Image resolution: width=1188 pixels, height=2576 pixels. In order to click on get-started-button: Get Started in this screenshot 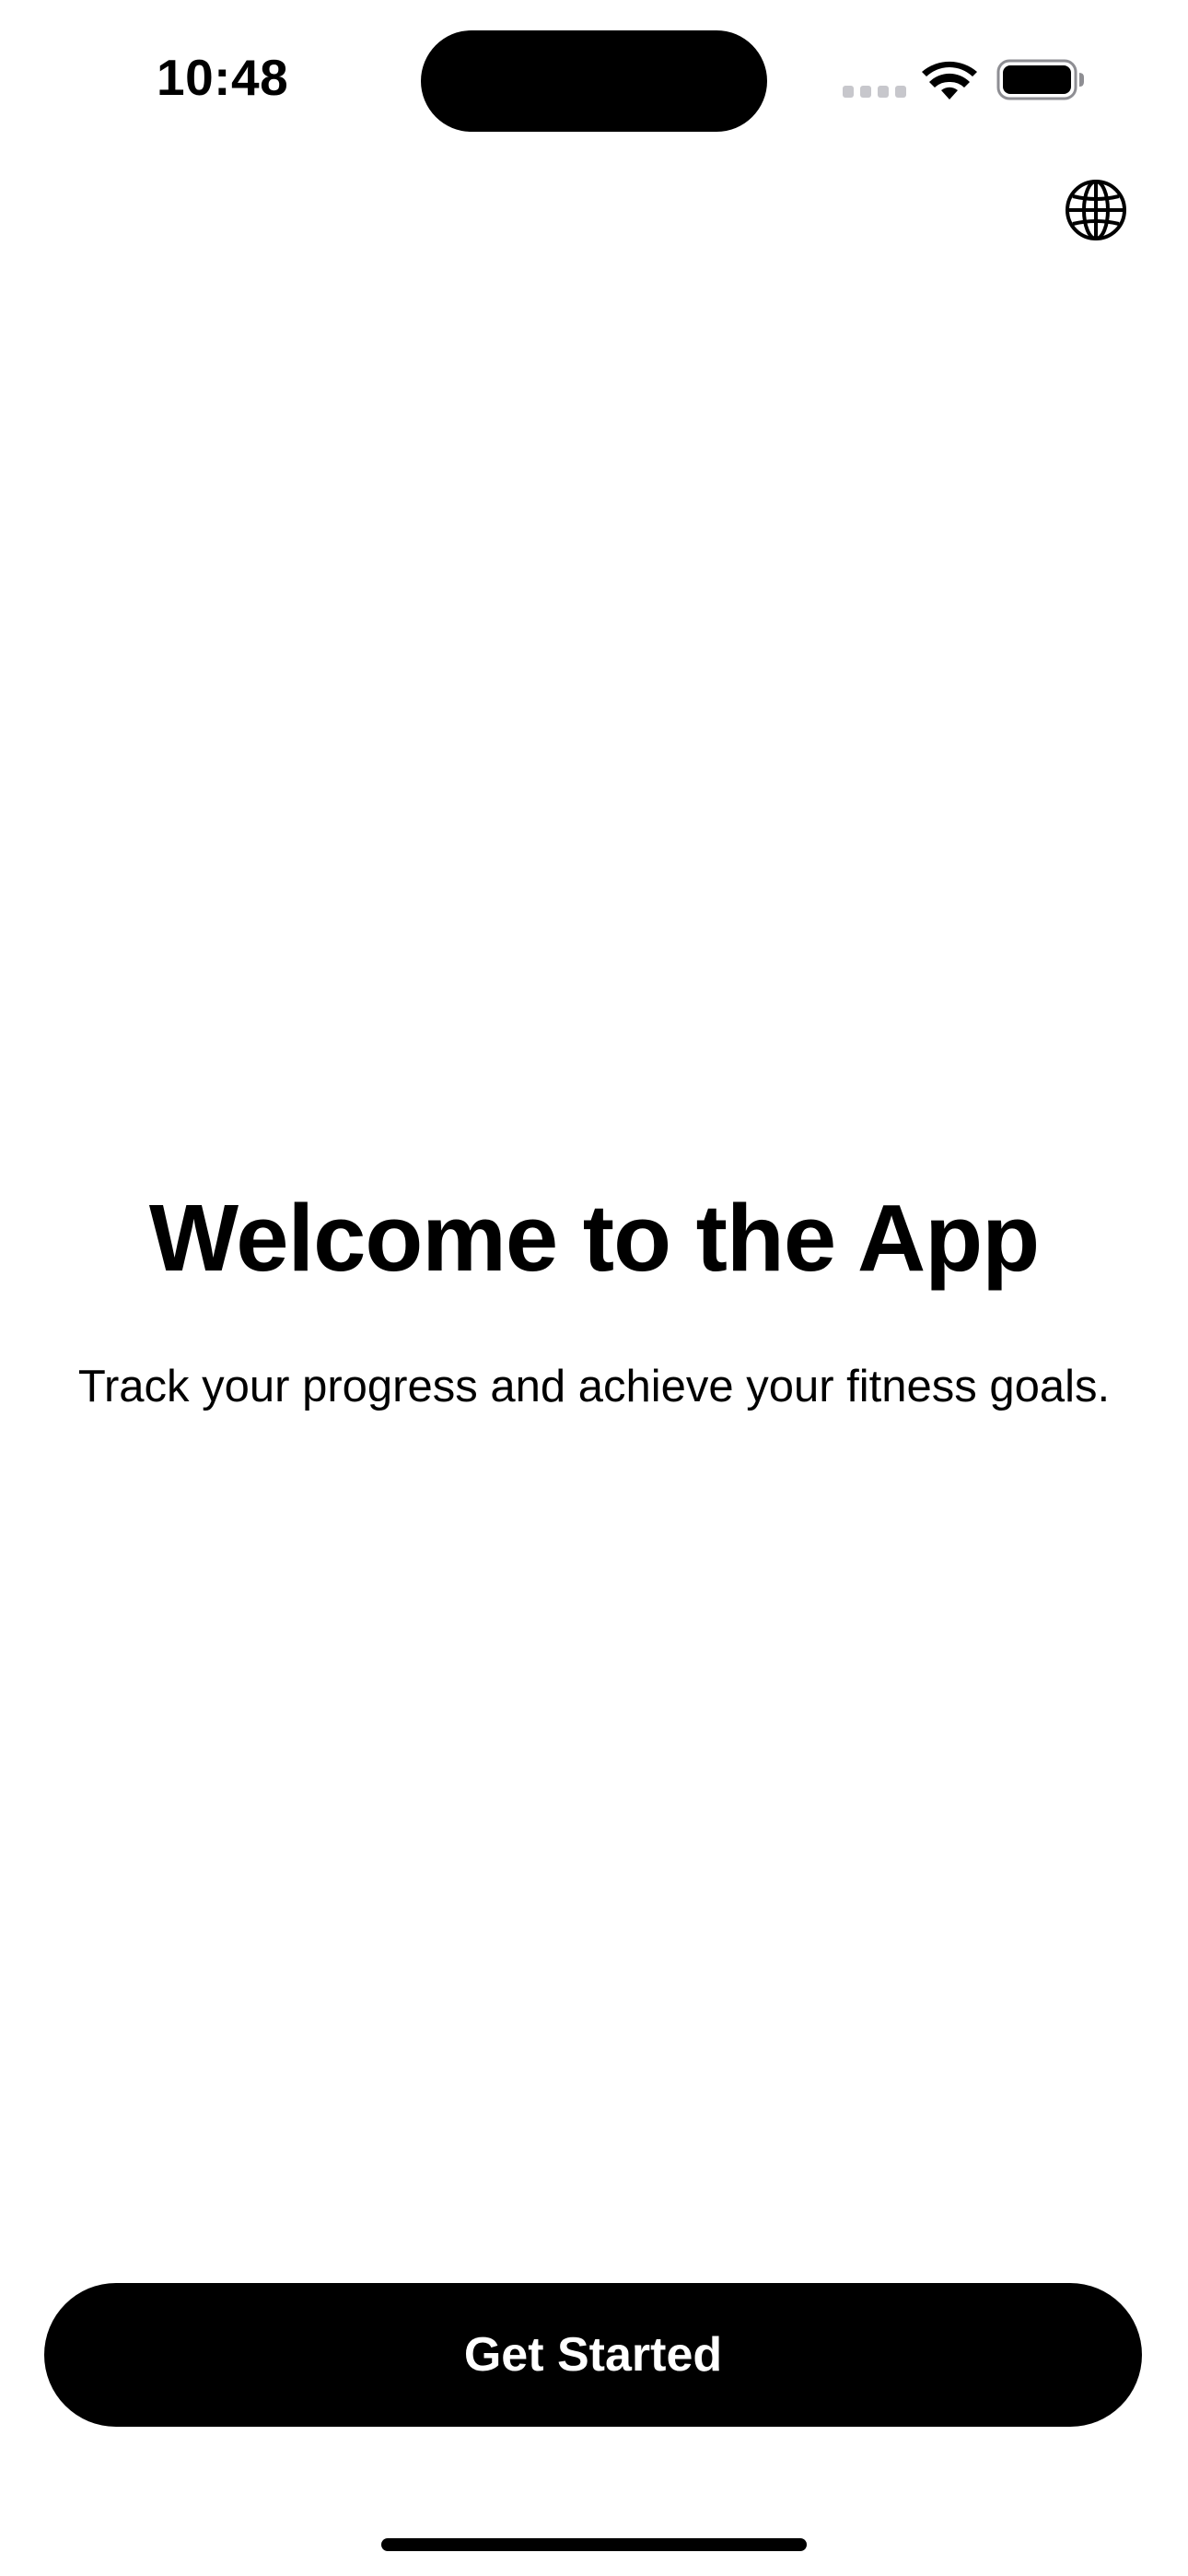, I will do `click(593, 2355)`.